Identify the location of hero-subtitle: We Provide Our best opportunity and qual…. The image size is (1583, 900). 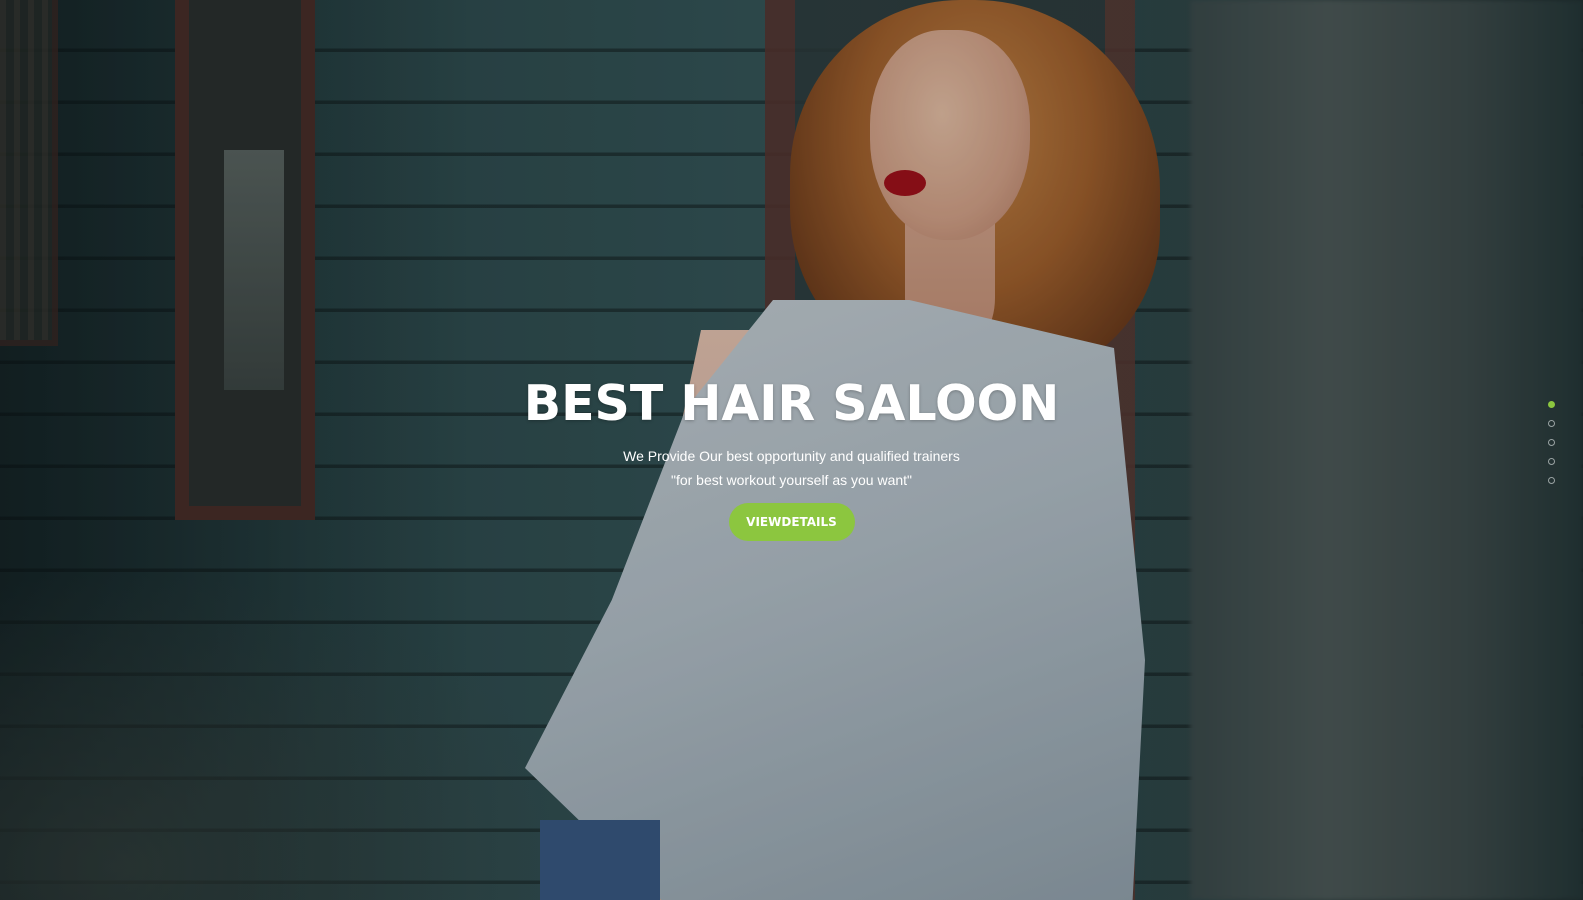
(791, 468).